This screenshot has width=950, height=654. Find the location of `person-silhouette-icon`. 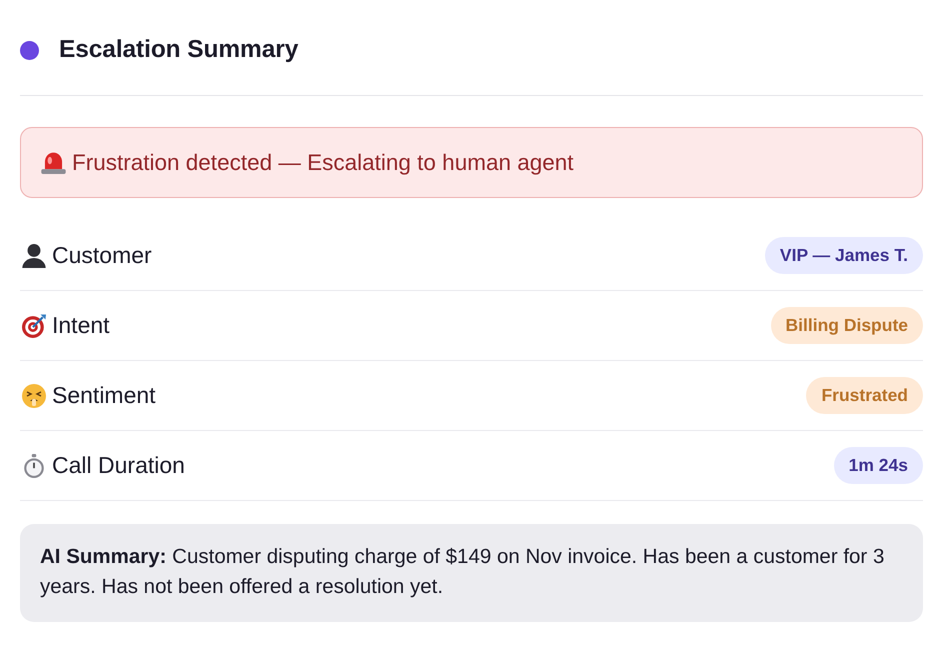

person-silhouette-icon is located at coordinates (34, 256).